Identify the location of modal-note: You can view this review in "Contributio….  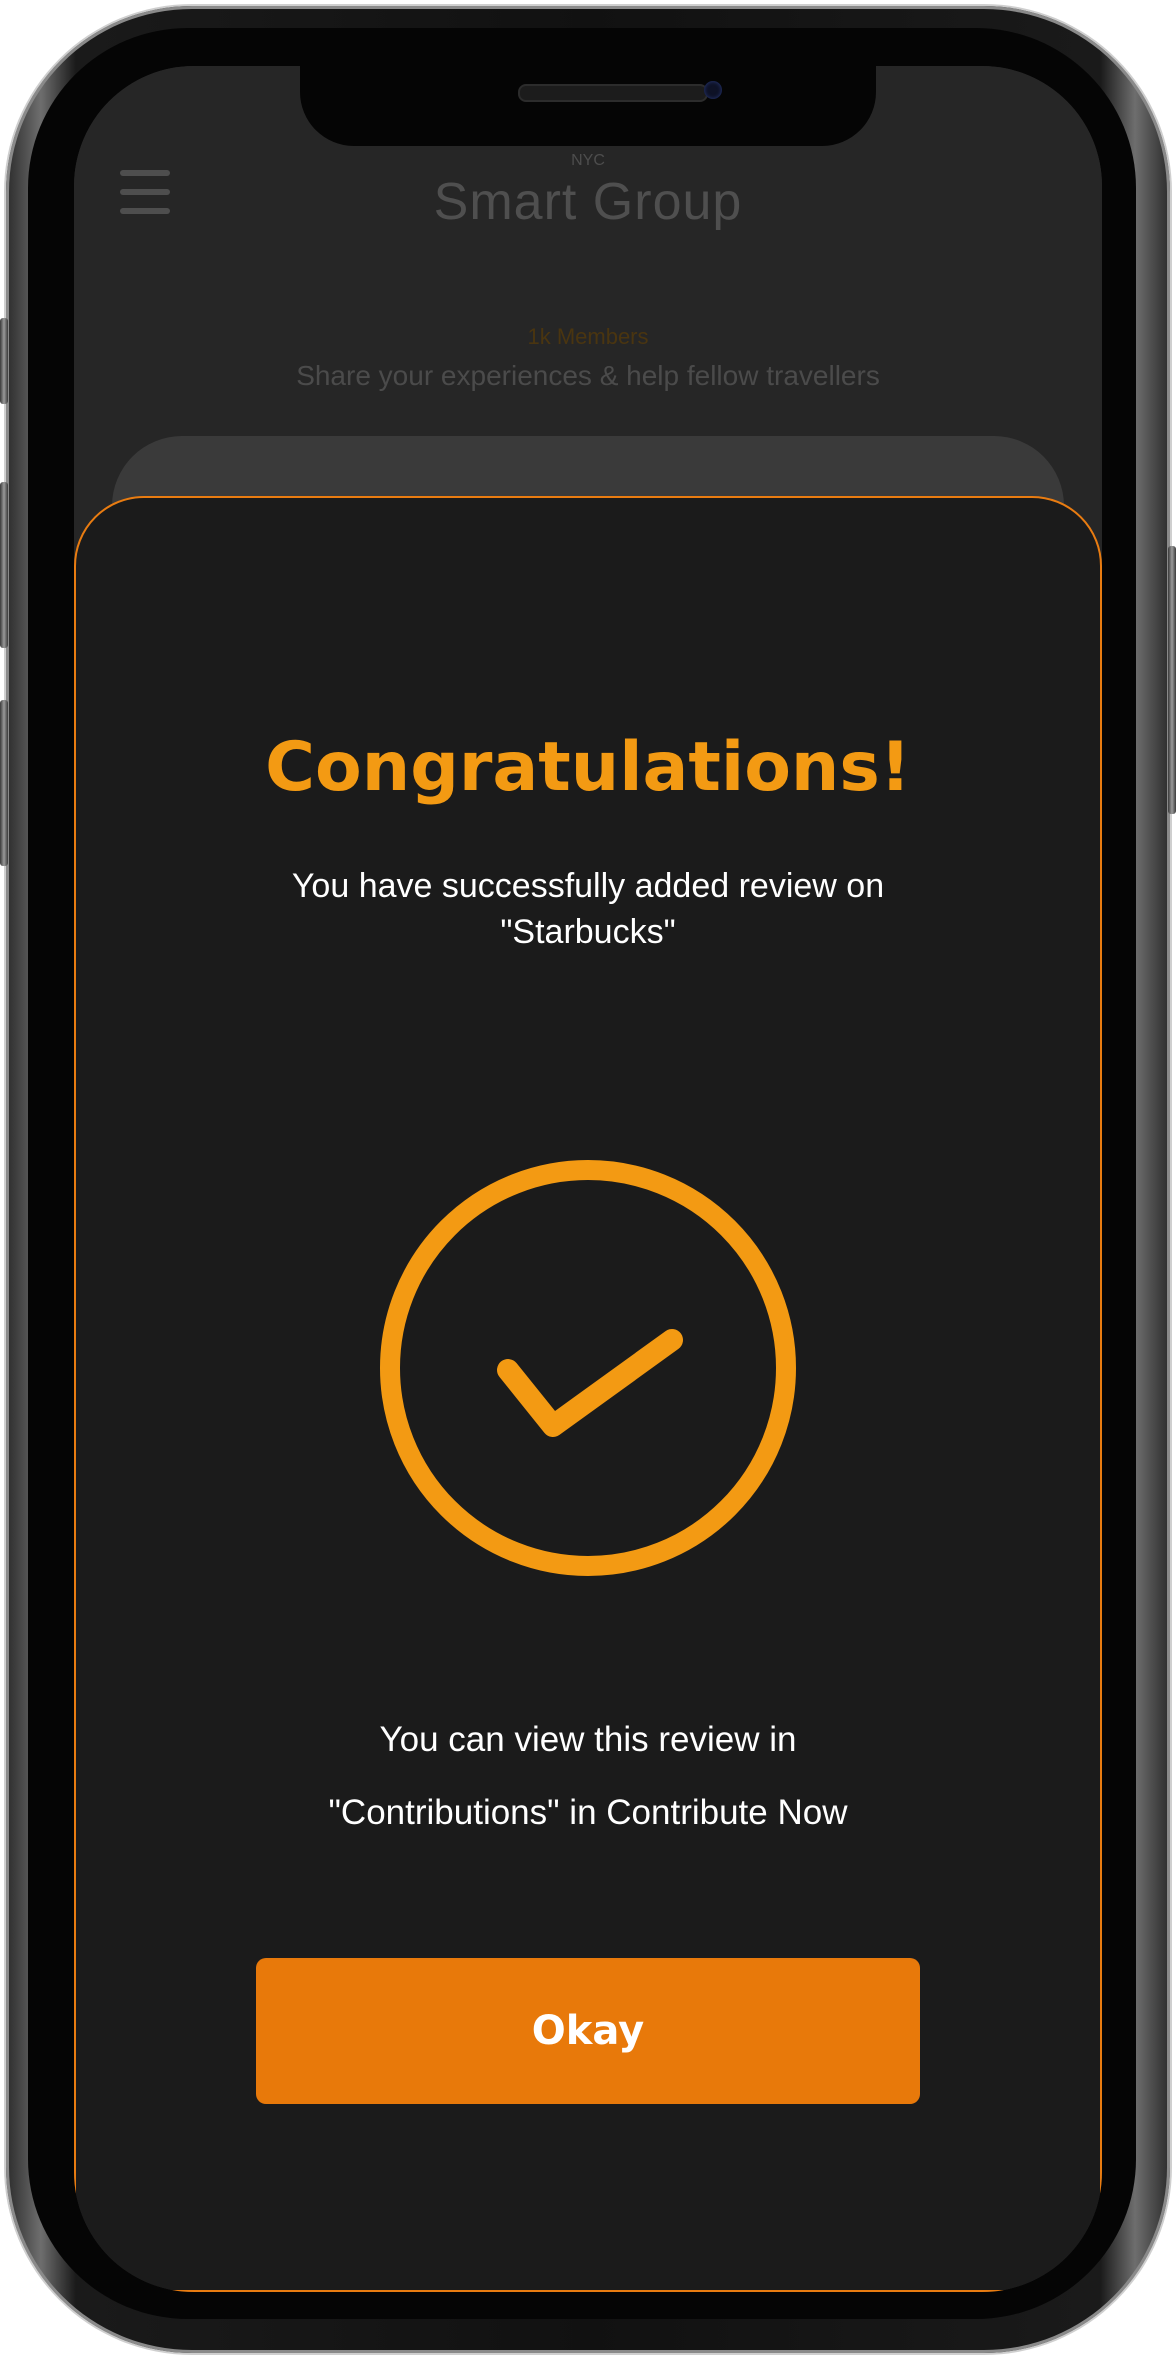
(588, 1776).